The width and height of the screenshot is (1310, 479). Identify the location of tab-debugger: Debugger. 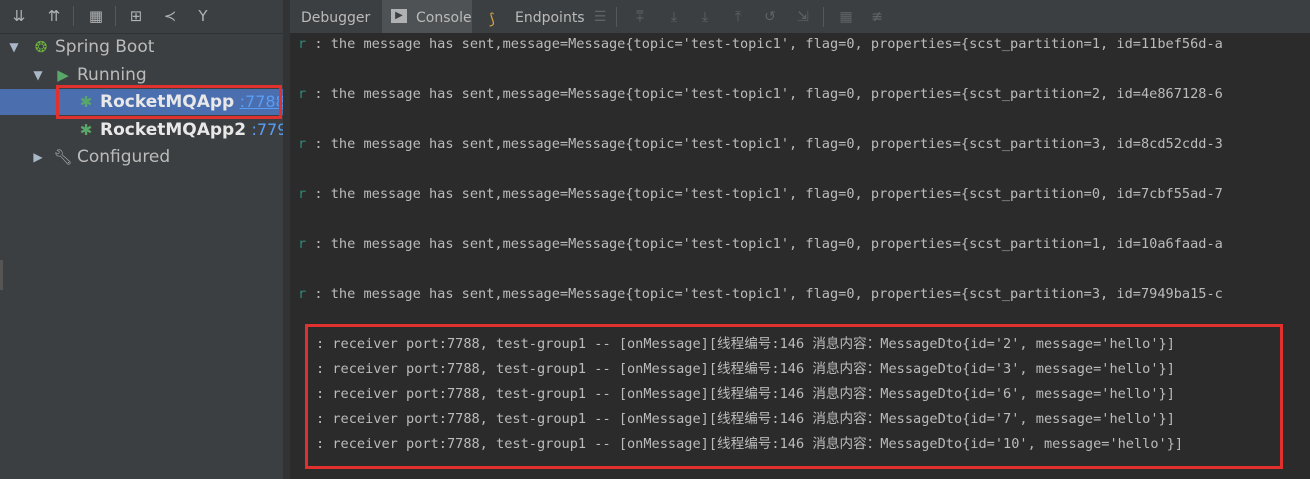
(336, 16).